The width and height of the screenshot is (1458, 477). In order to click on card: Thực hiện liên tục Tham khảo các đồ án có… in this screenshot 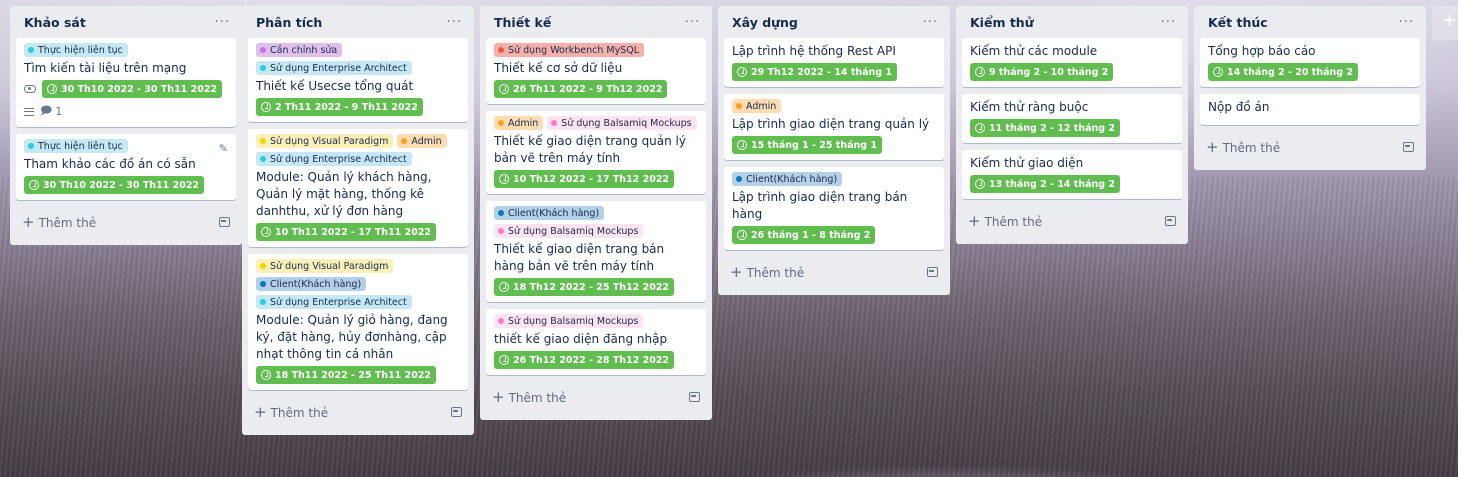, I will do `click(126, 167)`.